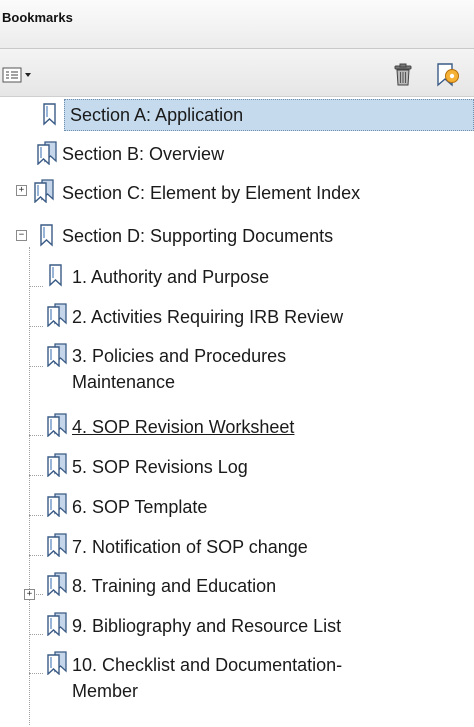 Image resolution: width=474 pixels, height=727 pixels. Describe the element at coordinates (197, 236) in the screenshot. I see `bookmark-section-d: Section D: Supporting Documents` at that location.